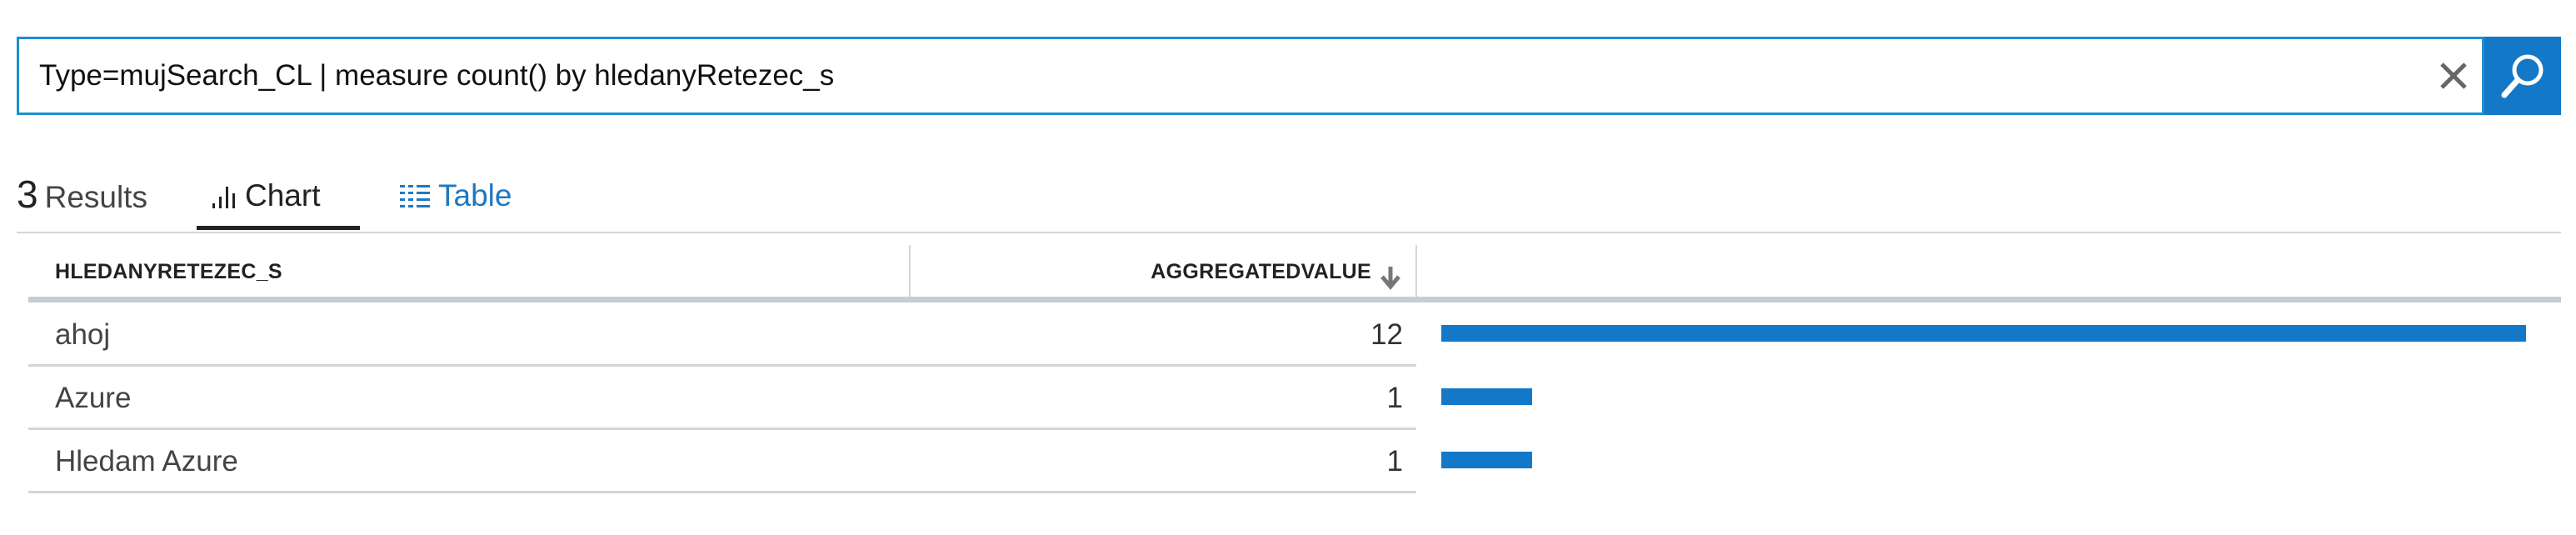 The height and width of the screenshot is (535, 2576). Describe the element at coordinates (722, 461) in the screenshot. I see `table-row: Hledam Azure 1` at that location.